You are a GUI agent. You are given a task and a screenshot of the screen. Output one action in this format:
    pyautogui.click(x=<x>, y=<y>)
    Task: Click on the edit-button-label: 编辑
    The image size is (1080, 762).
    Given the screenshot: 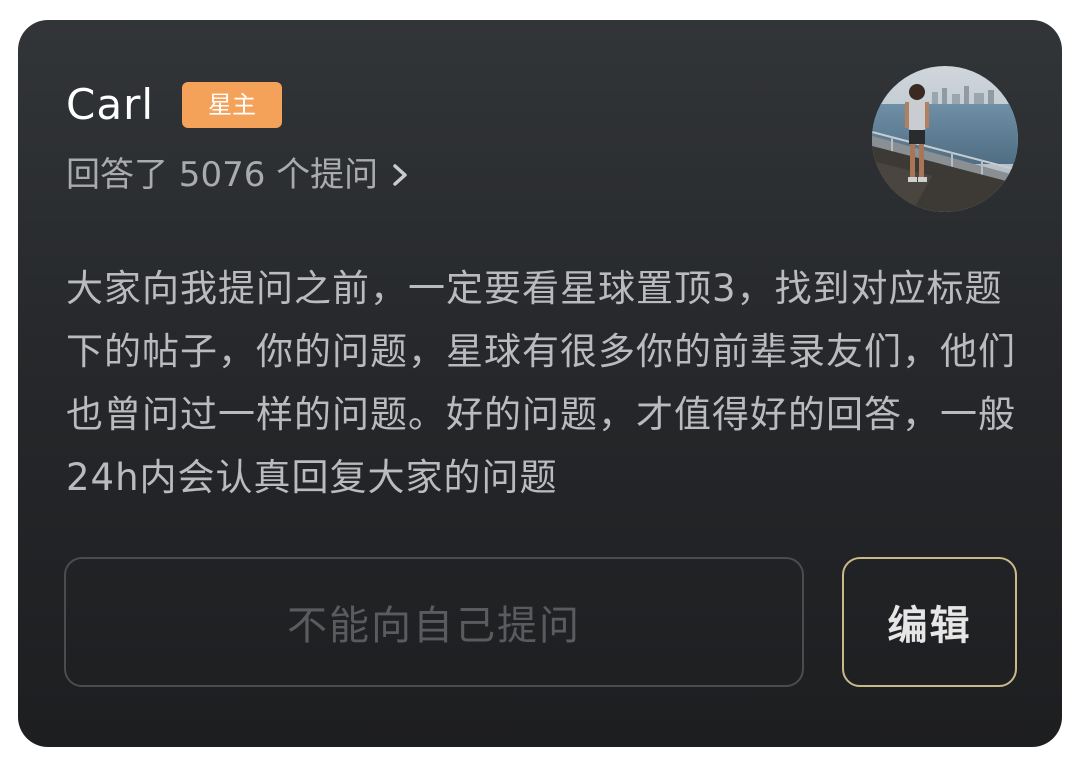 What is the action you would take?
    pyautogui.click(x=929, y=626)
    